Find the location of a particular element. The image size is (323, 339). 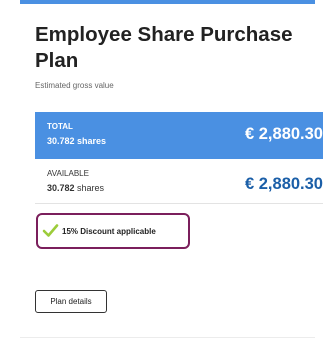

available-shares-unit: shares is located at coordinates (91, 188).